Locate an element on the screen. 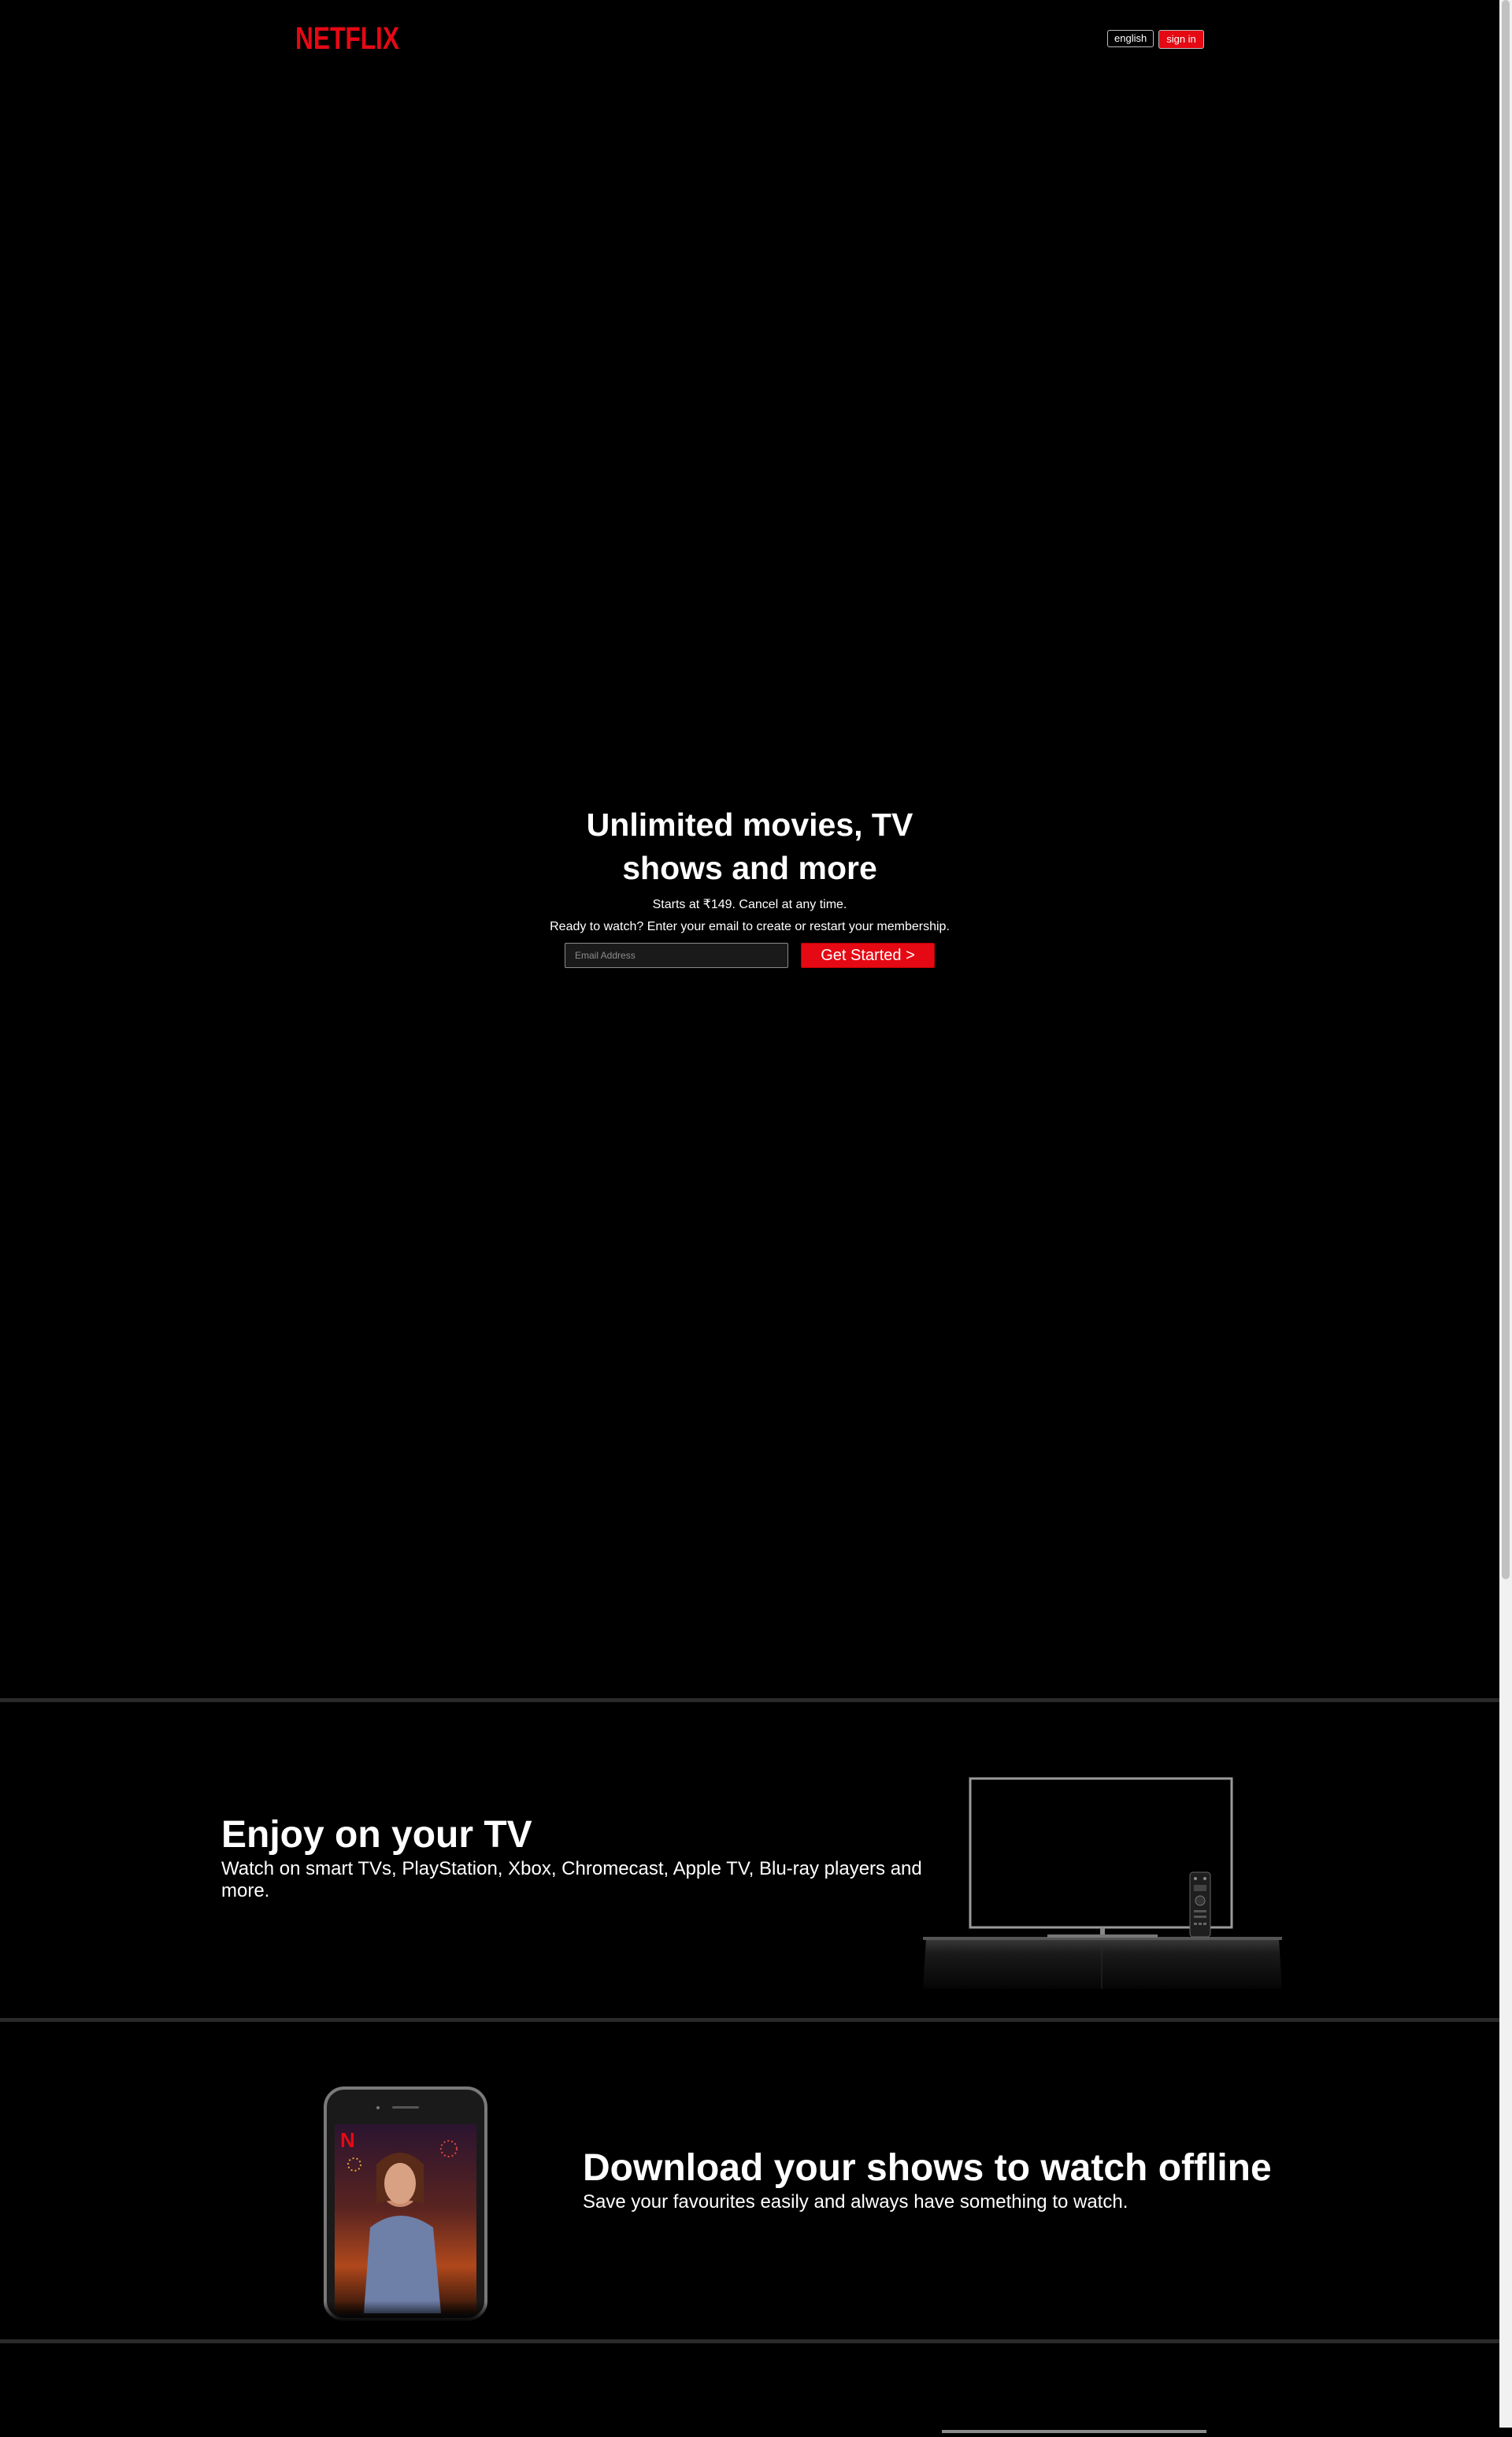 The height and width of the screenshot is (2437, 1512). get-started-button: Get Started > is located at coordinates (868, 956).